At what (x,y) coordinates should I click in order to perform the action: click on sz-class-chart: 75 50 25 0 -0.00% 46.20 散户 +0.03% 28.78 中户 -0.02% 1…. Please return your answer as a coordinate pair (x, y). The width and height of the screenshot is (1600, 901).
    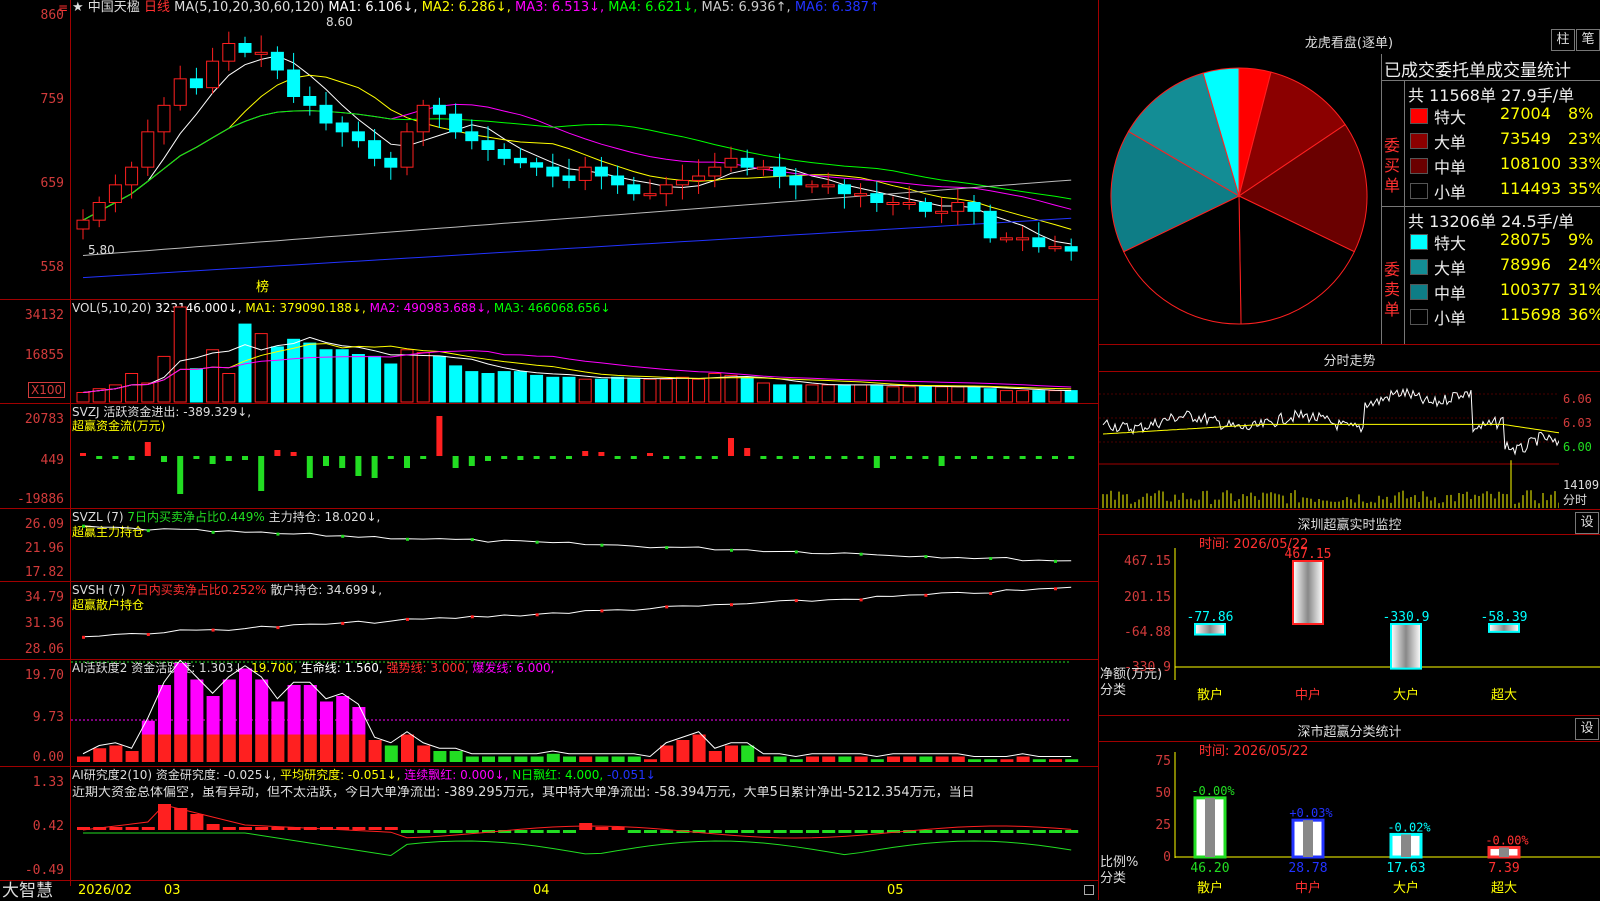
    Looking at the image, I should click on (1349, 823).